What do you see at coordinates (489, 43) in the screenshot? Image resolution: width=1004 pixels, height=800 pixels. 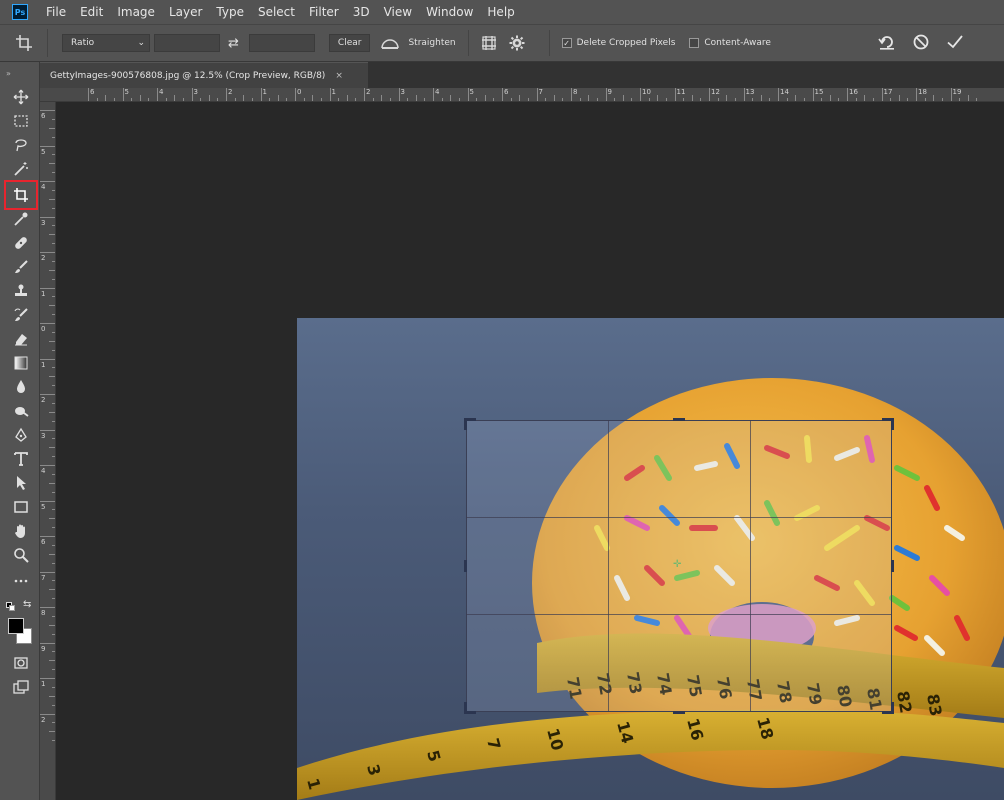 I see `overlay-grid-icon` at bounding box center [489, 43].